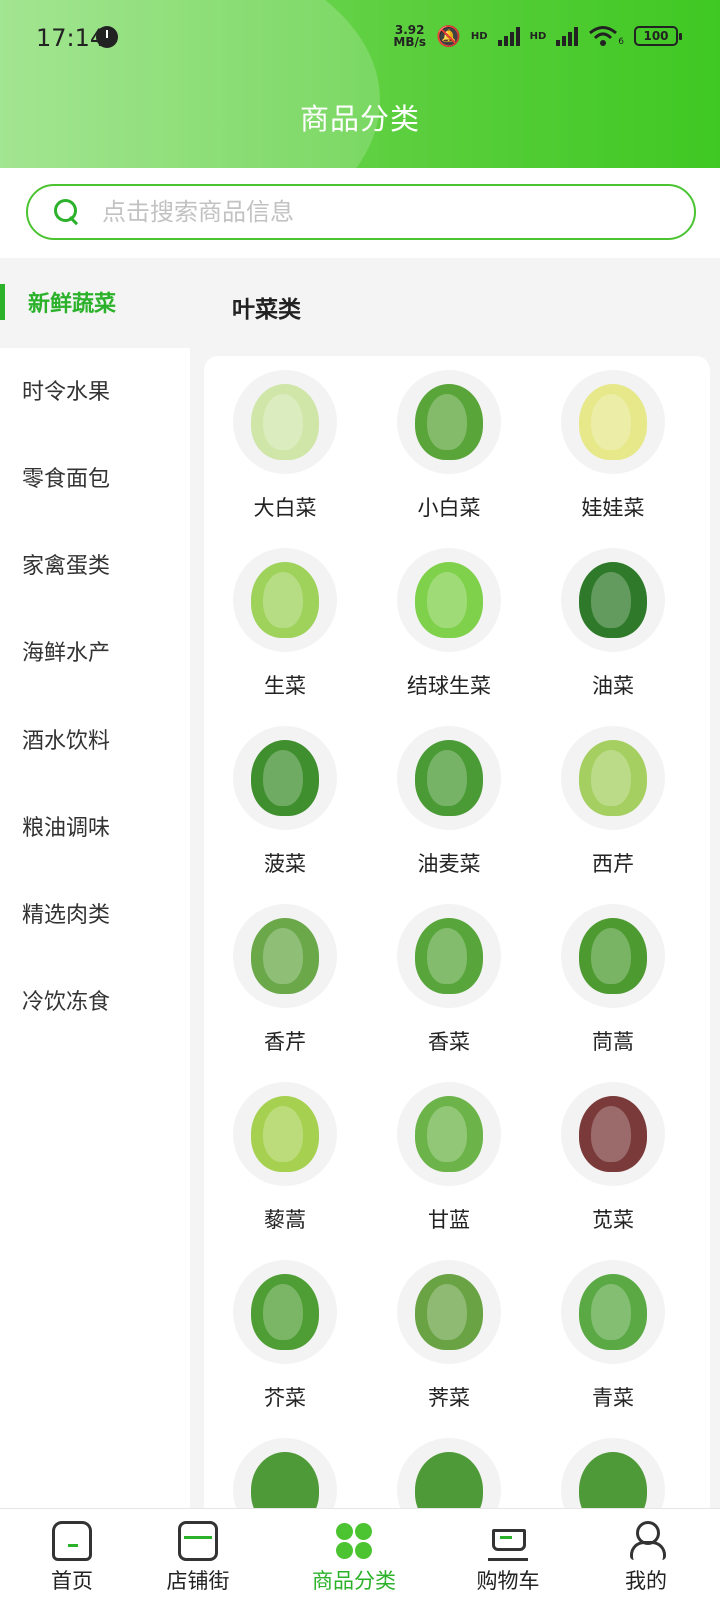  What do you see at coordinates (613, 1134) in the screenshot?
I see `amaranth-icon` at bounding box center [613, 1134].